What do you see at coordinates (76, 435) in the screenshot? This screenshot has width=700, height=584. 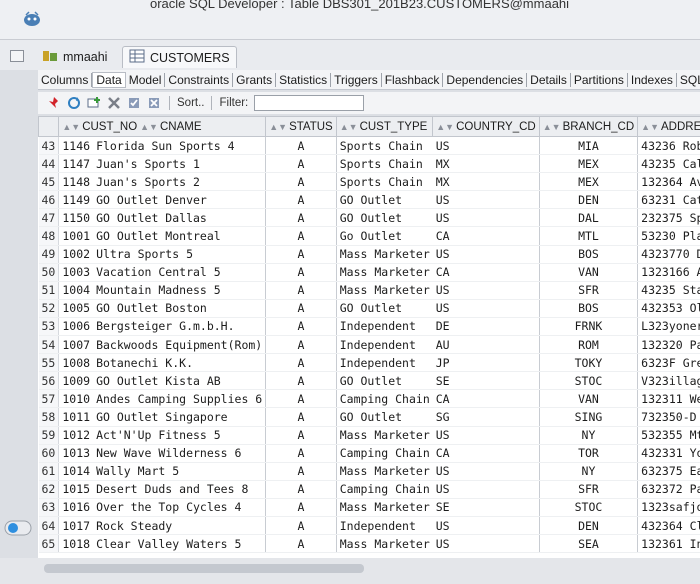 I see `cell-cust-no: 1012` at bounding box center [76, 435].